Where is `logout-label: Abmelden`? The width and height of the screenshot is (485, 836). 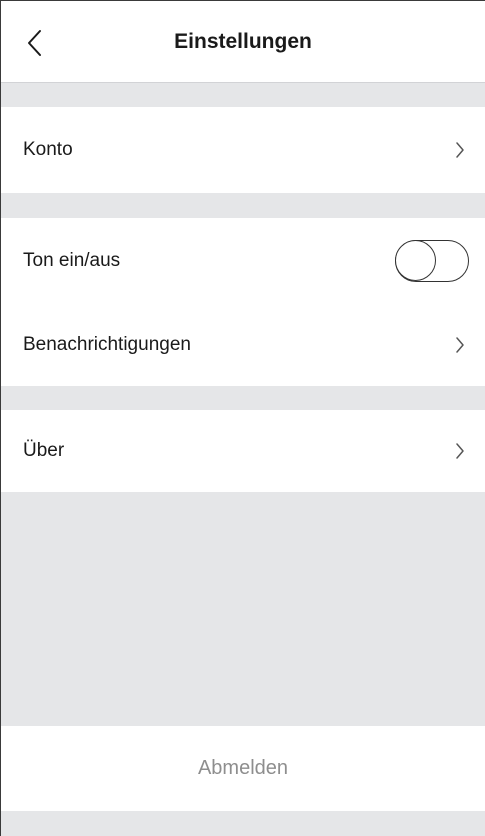
logout-label: Abmelden is located at coordinates (243, 768).